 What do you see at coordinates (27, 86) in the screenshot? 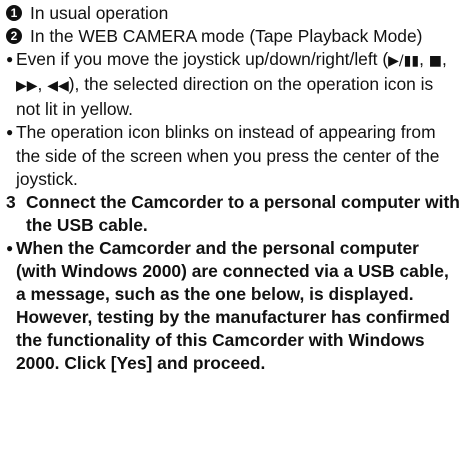
I see `fast-forward-icon: ▶▶` at bounding box center [27, 86].